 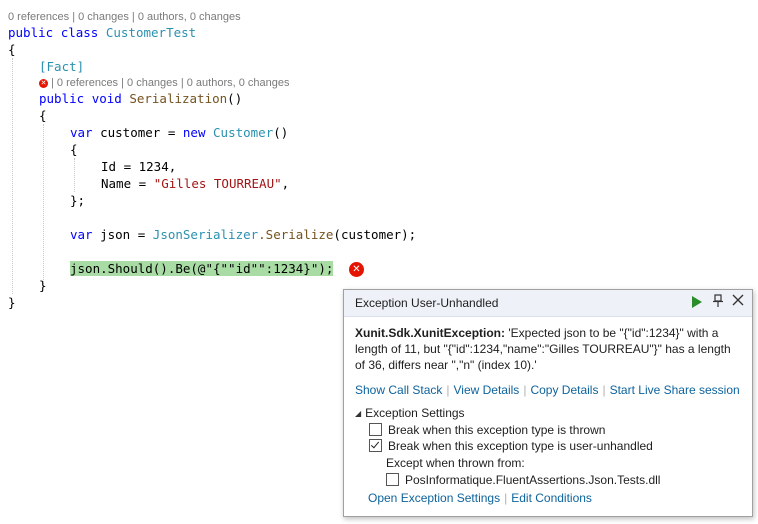 What do you see at coordinates (410, 413) in the screenshot?
I see `exception-settings-header: ◢ Exception Settings` at bounding box center [410, 413].